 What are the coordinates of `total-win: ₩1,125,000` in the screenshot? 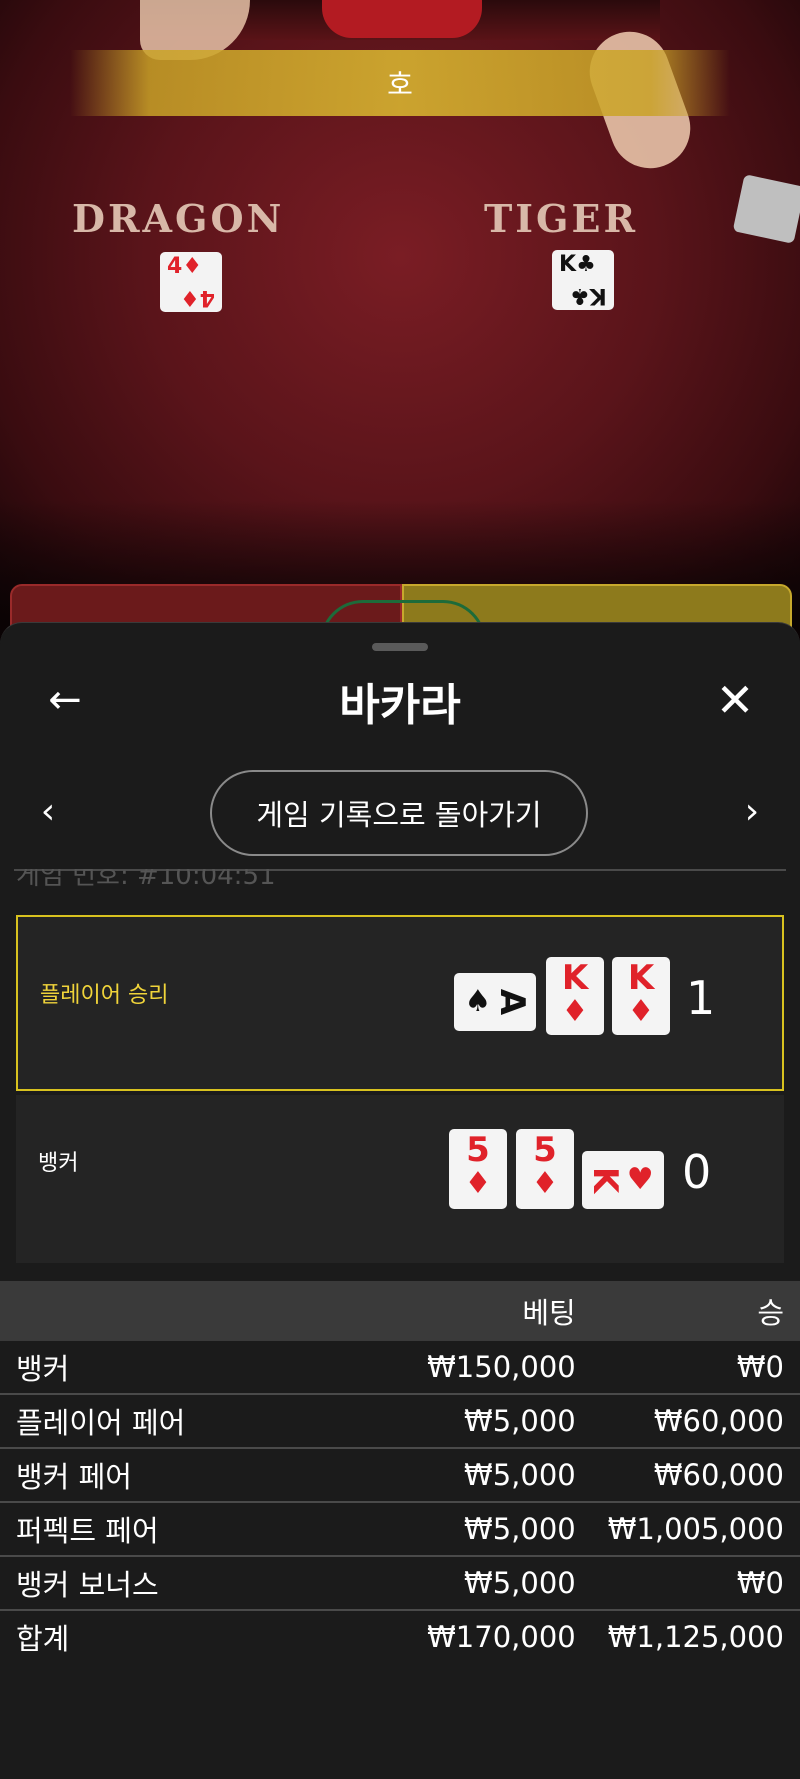 It's located at (695, 1637).